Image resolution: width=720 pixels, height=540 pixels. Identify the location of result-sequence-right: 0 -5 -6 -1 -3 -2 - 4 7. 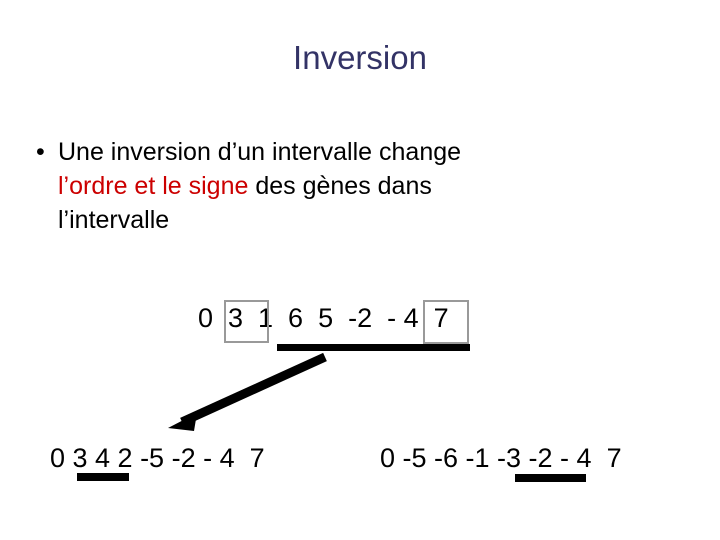
(501, 458).